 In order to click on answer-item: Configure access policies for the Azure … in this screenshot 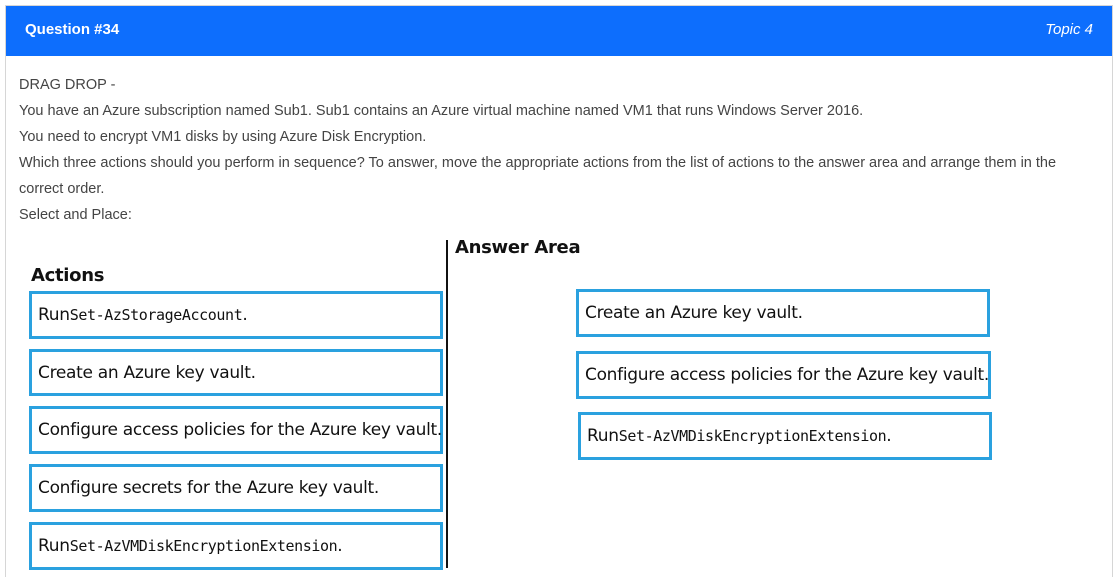, I will do `click(783, 375)`.